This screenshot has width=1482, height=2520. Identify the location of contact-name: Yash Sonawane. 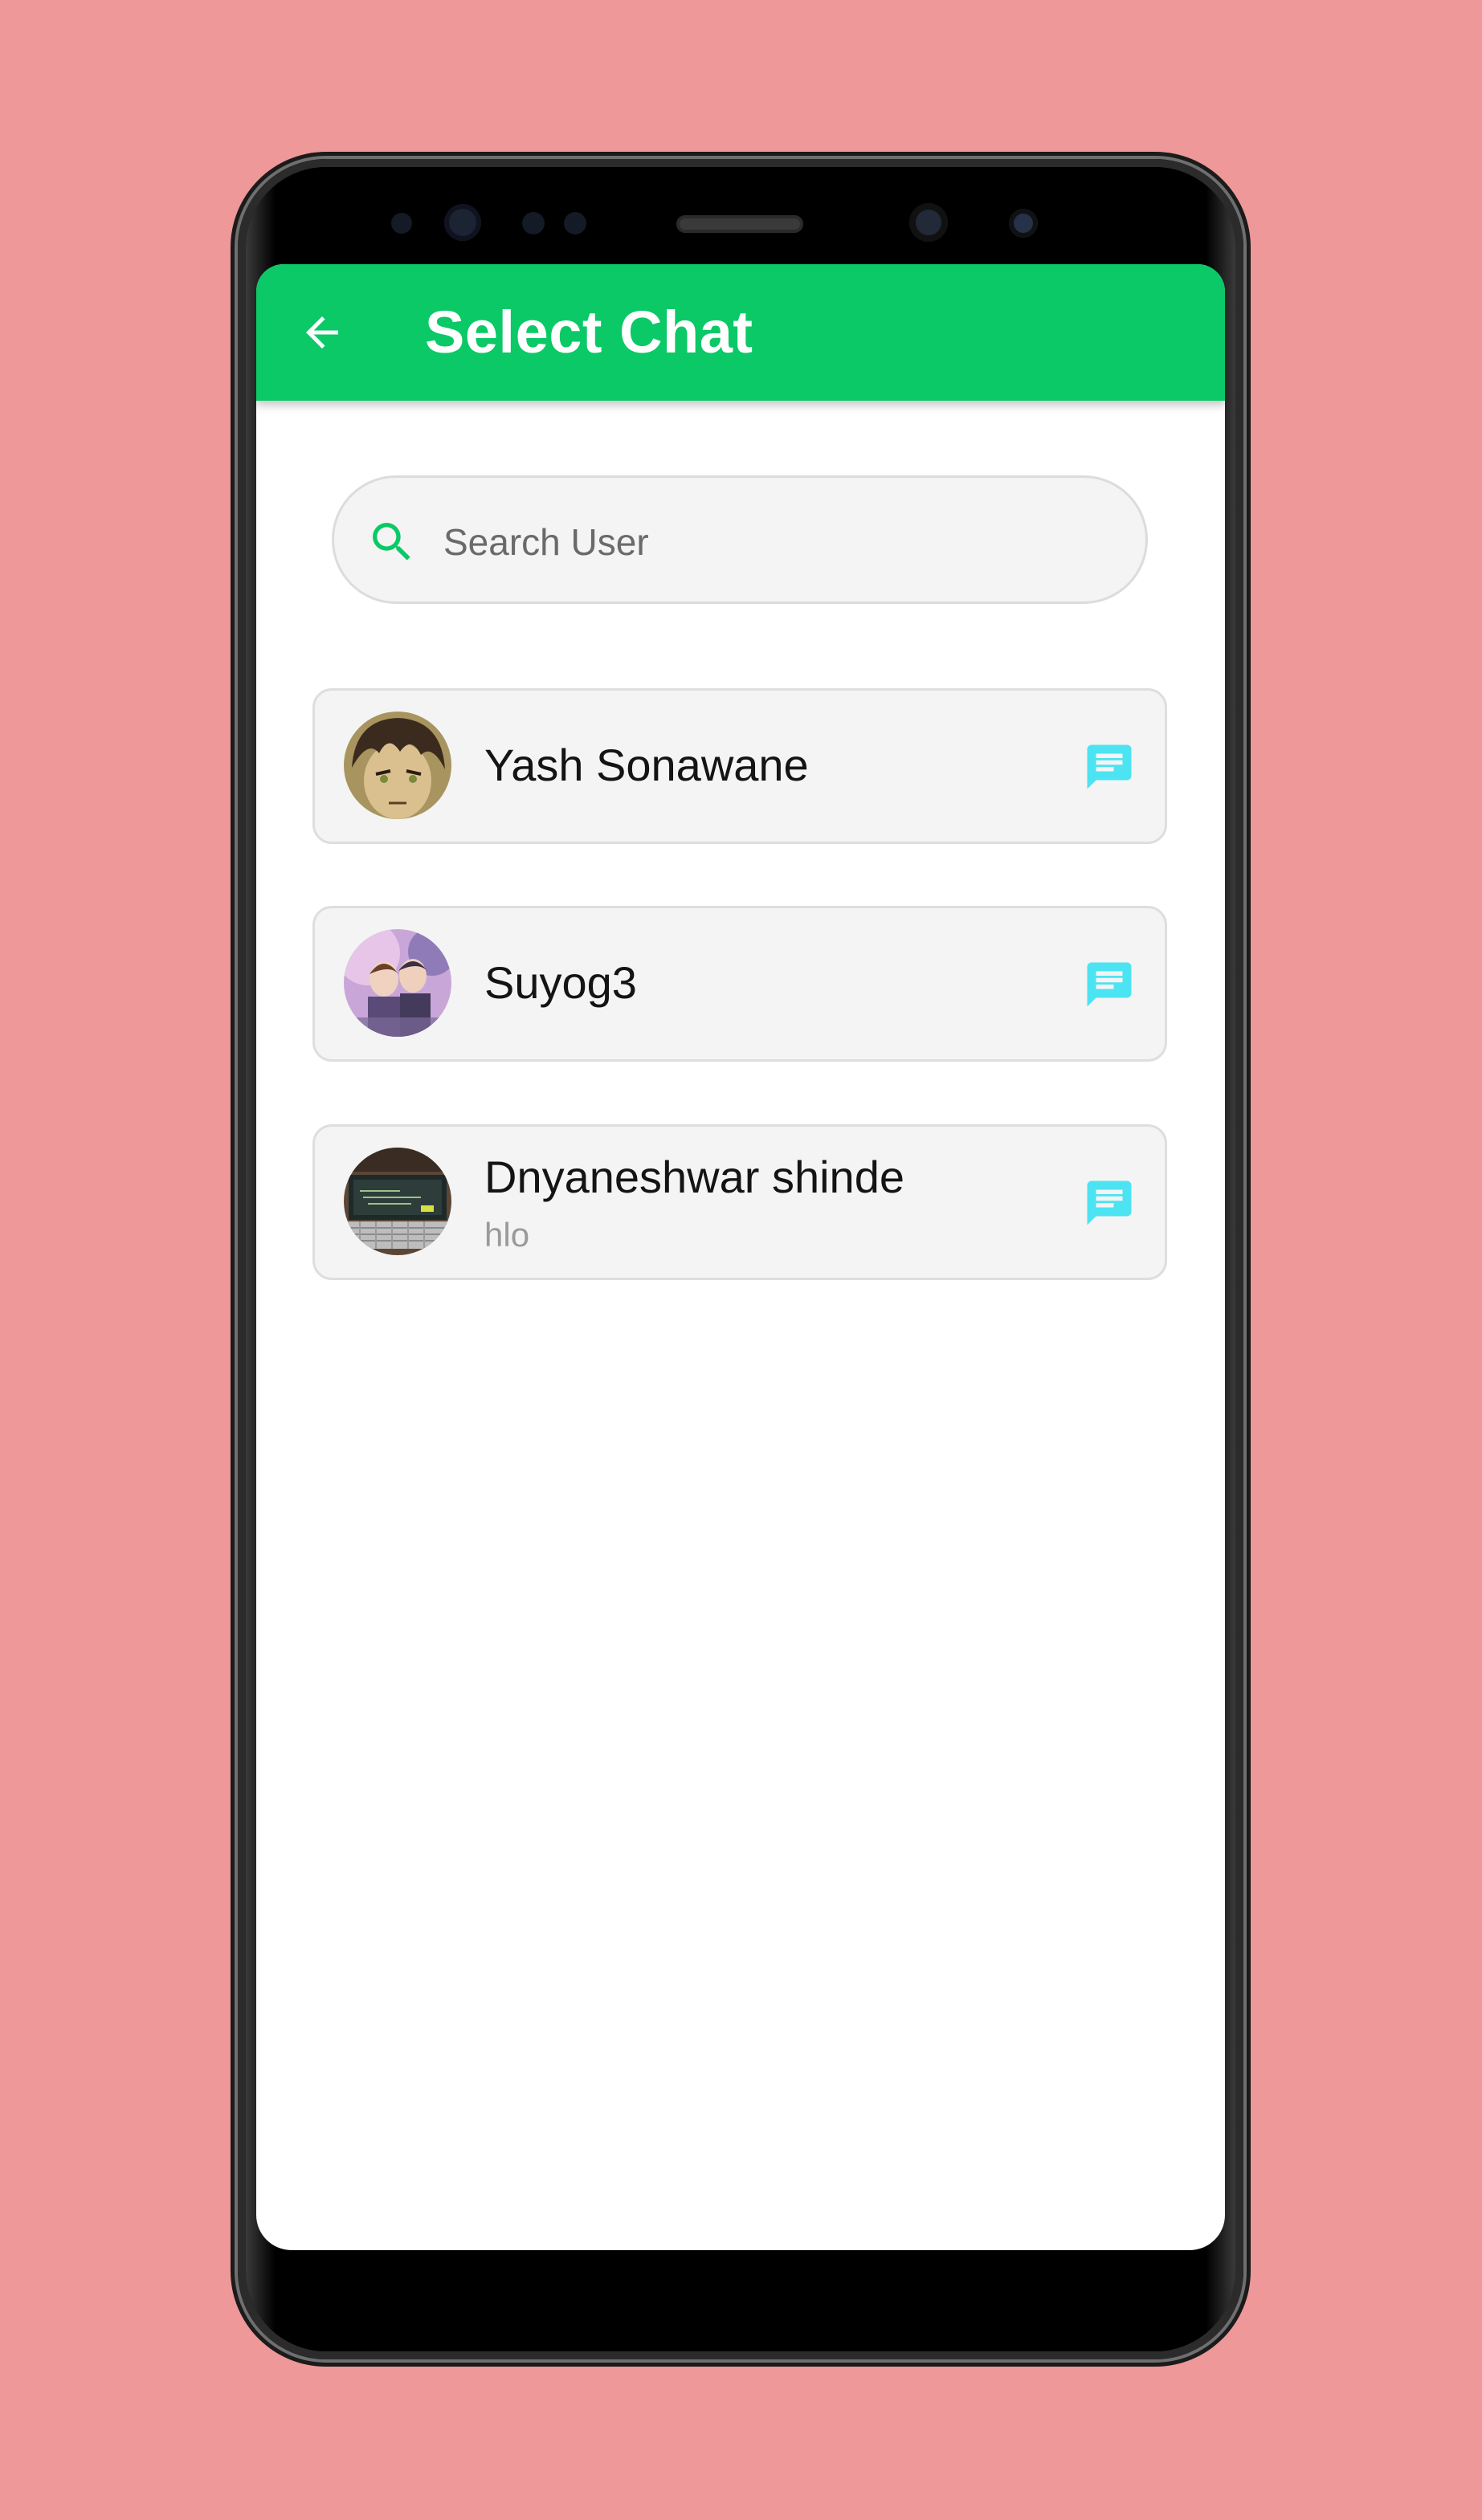
(646, 765).